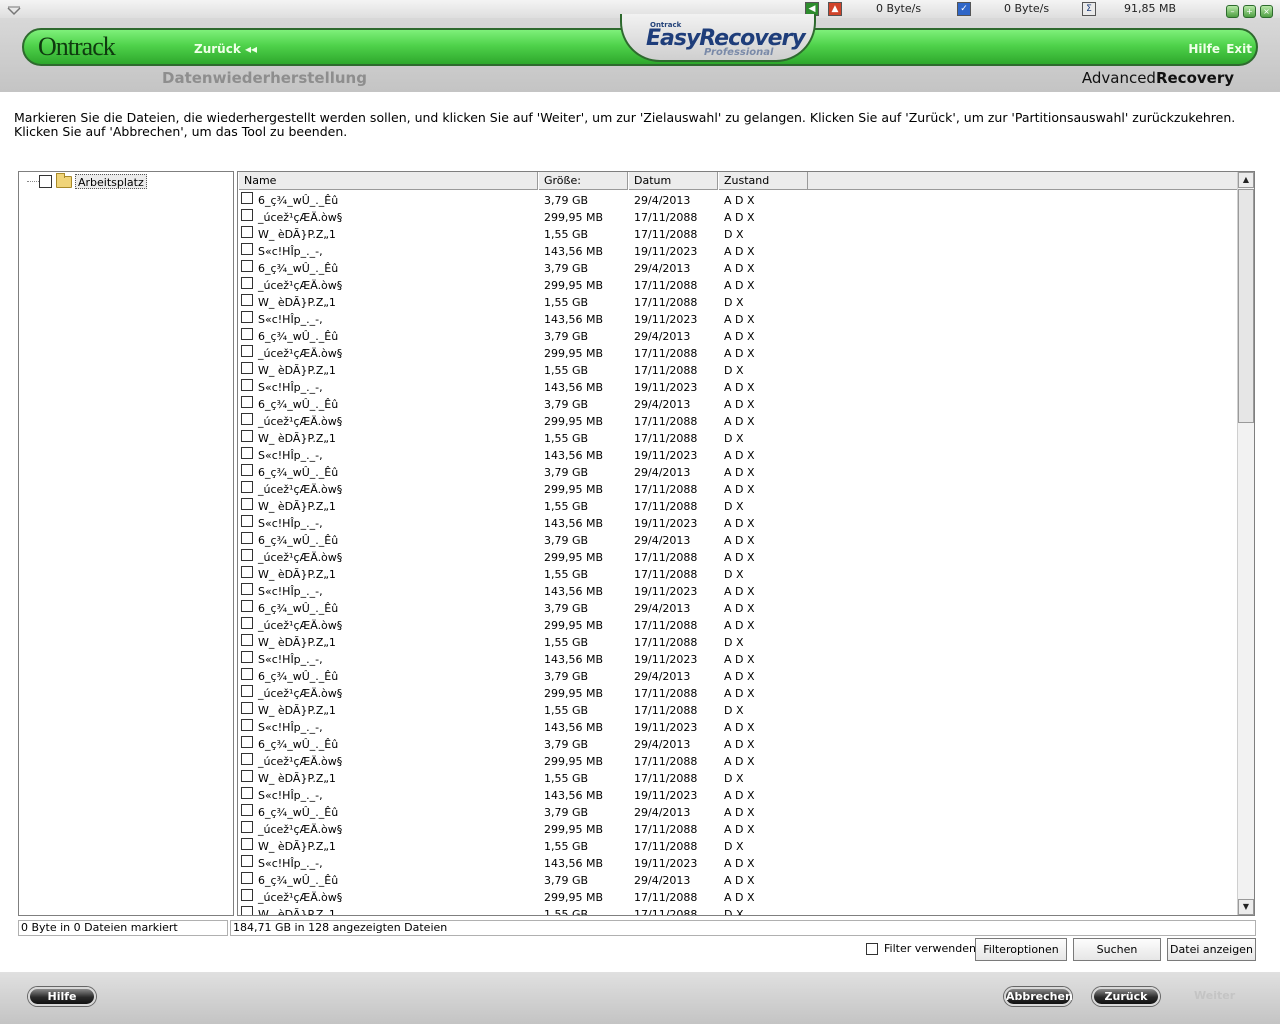 The image size is (1280, 1024). What do you see at coordinates (388, 181) in the screenshot?
I see `column-header-name: Name` at bounding box center [388, 181].